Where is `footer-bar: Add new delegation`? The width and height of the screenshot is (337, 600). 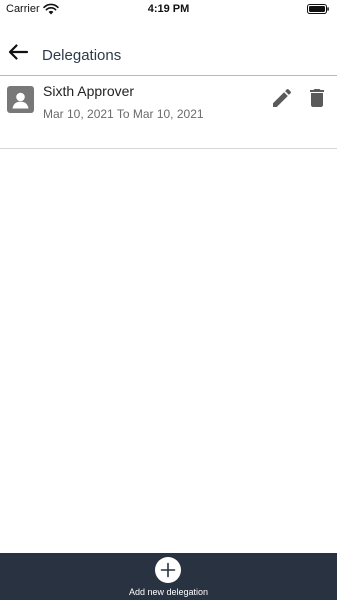 footer-bar: Add new delegation is located at coordinates (168, 576).